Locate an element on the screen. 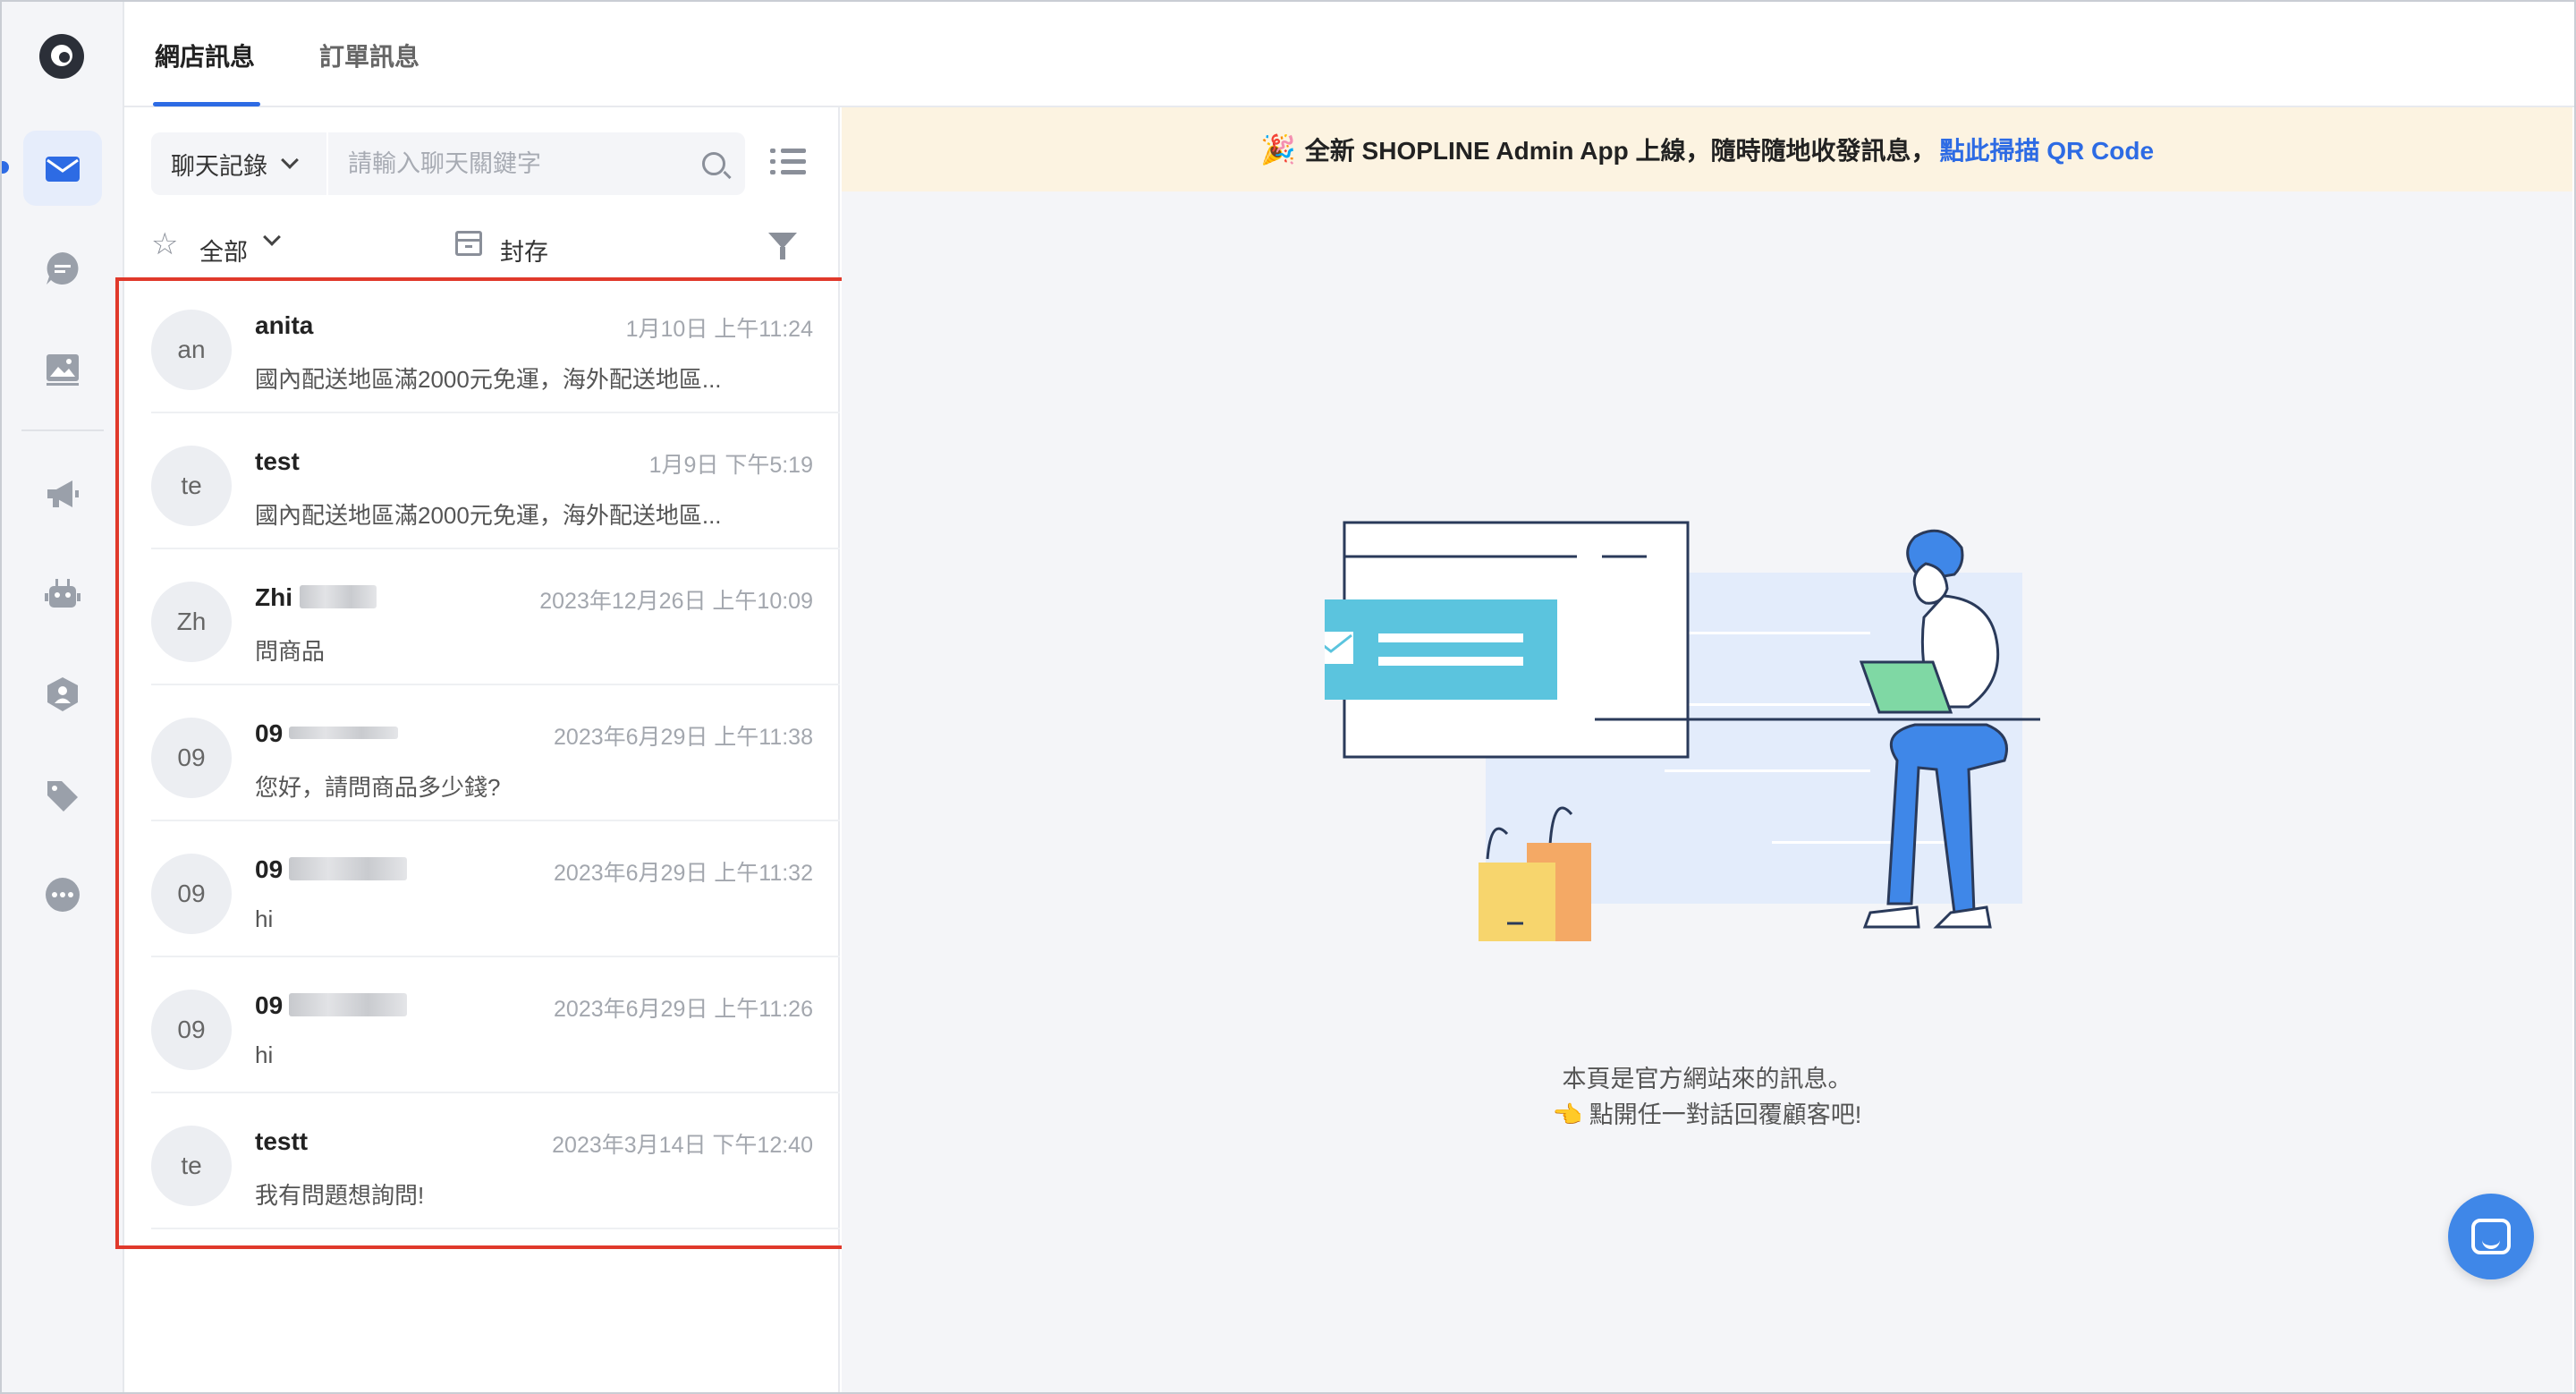 The height and width of the screenshot is (1394, 2576). nav-messages is located at coordinates (62, 169).